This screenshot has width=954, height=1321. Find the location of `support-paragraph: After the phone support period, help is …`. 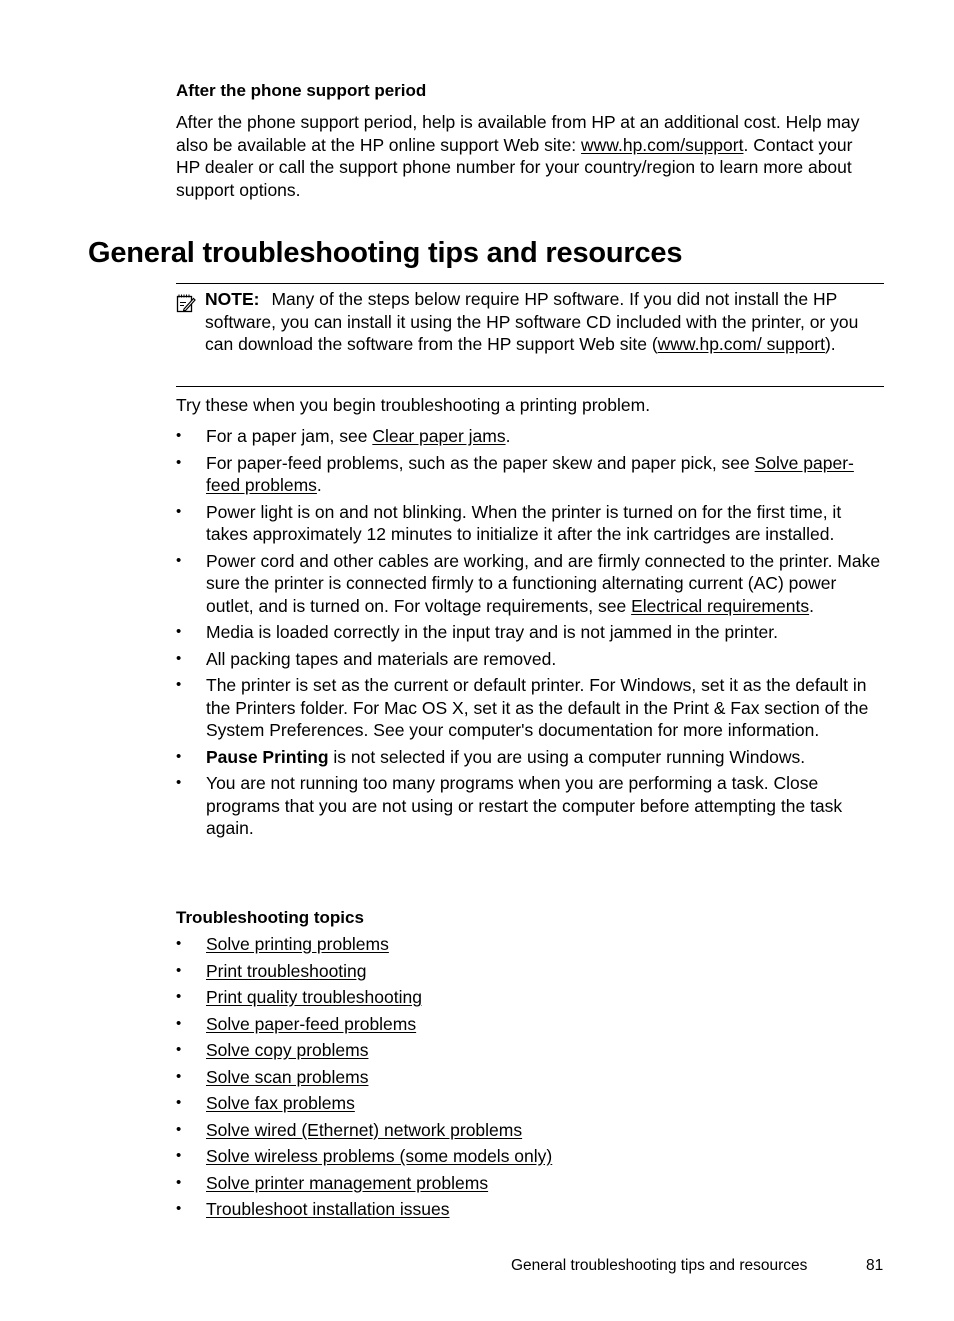

support-paragraph: After the phone support period, help is … is located at coordinates (526, 156).